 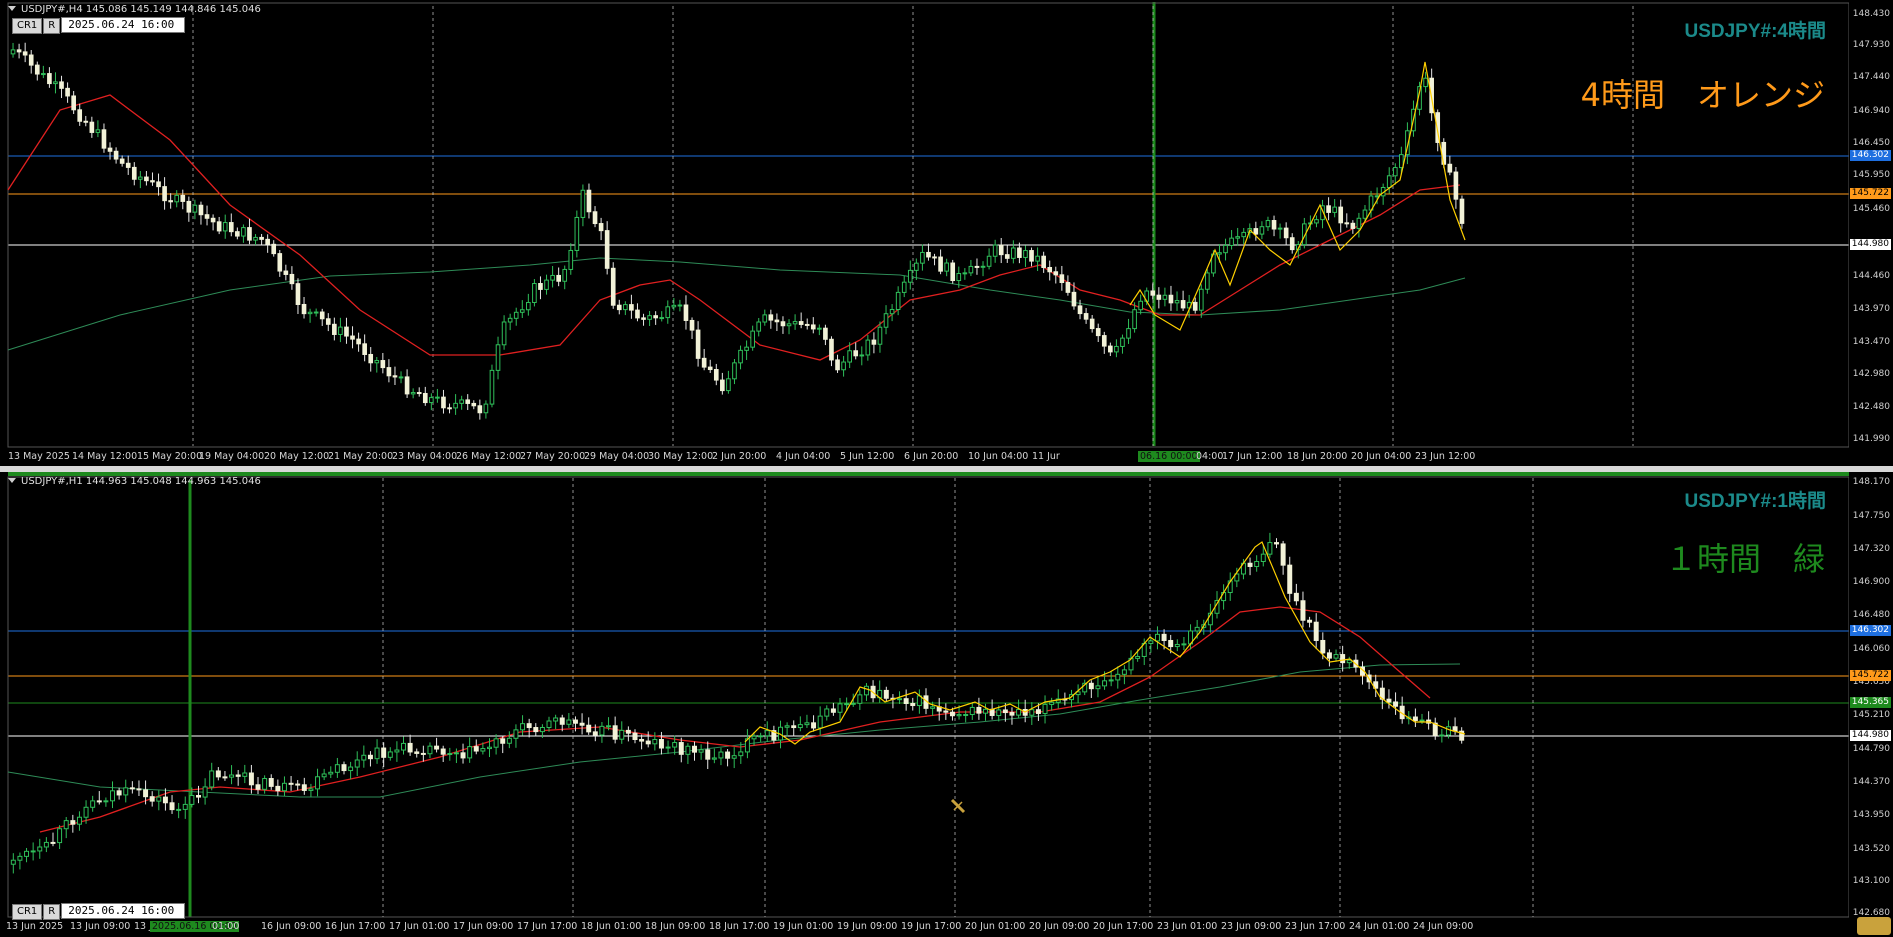 What do you see at coordinates (1874, 926) in the screenshot?
I see `corner-logo-icon` at bounding box center [1874, 926].